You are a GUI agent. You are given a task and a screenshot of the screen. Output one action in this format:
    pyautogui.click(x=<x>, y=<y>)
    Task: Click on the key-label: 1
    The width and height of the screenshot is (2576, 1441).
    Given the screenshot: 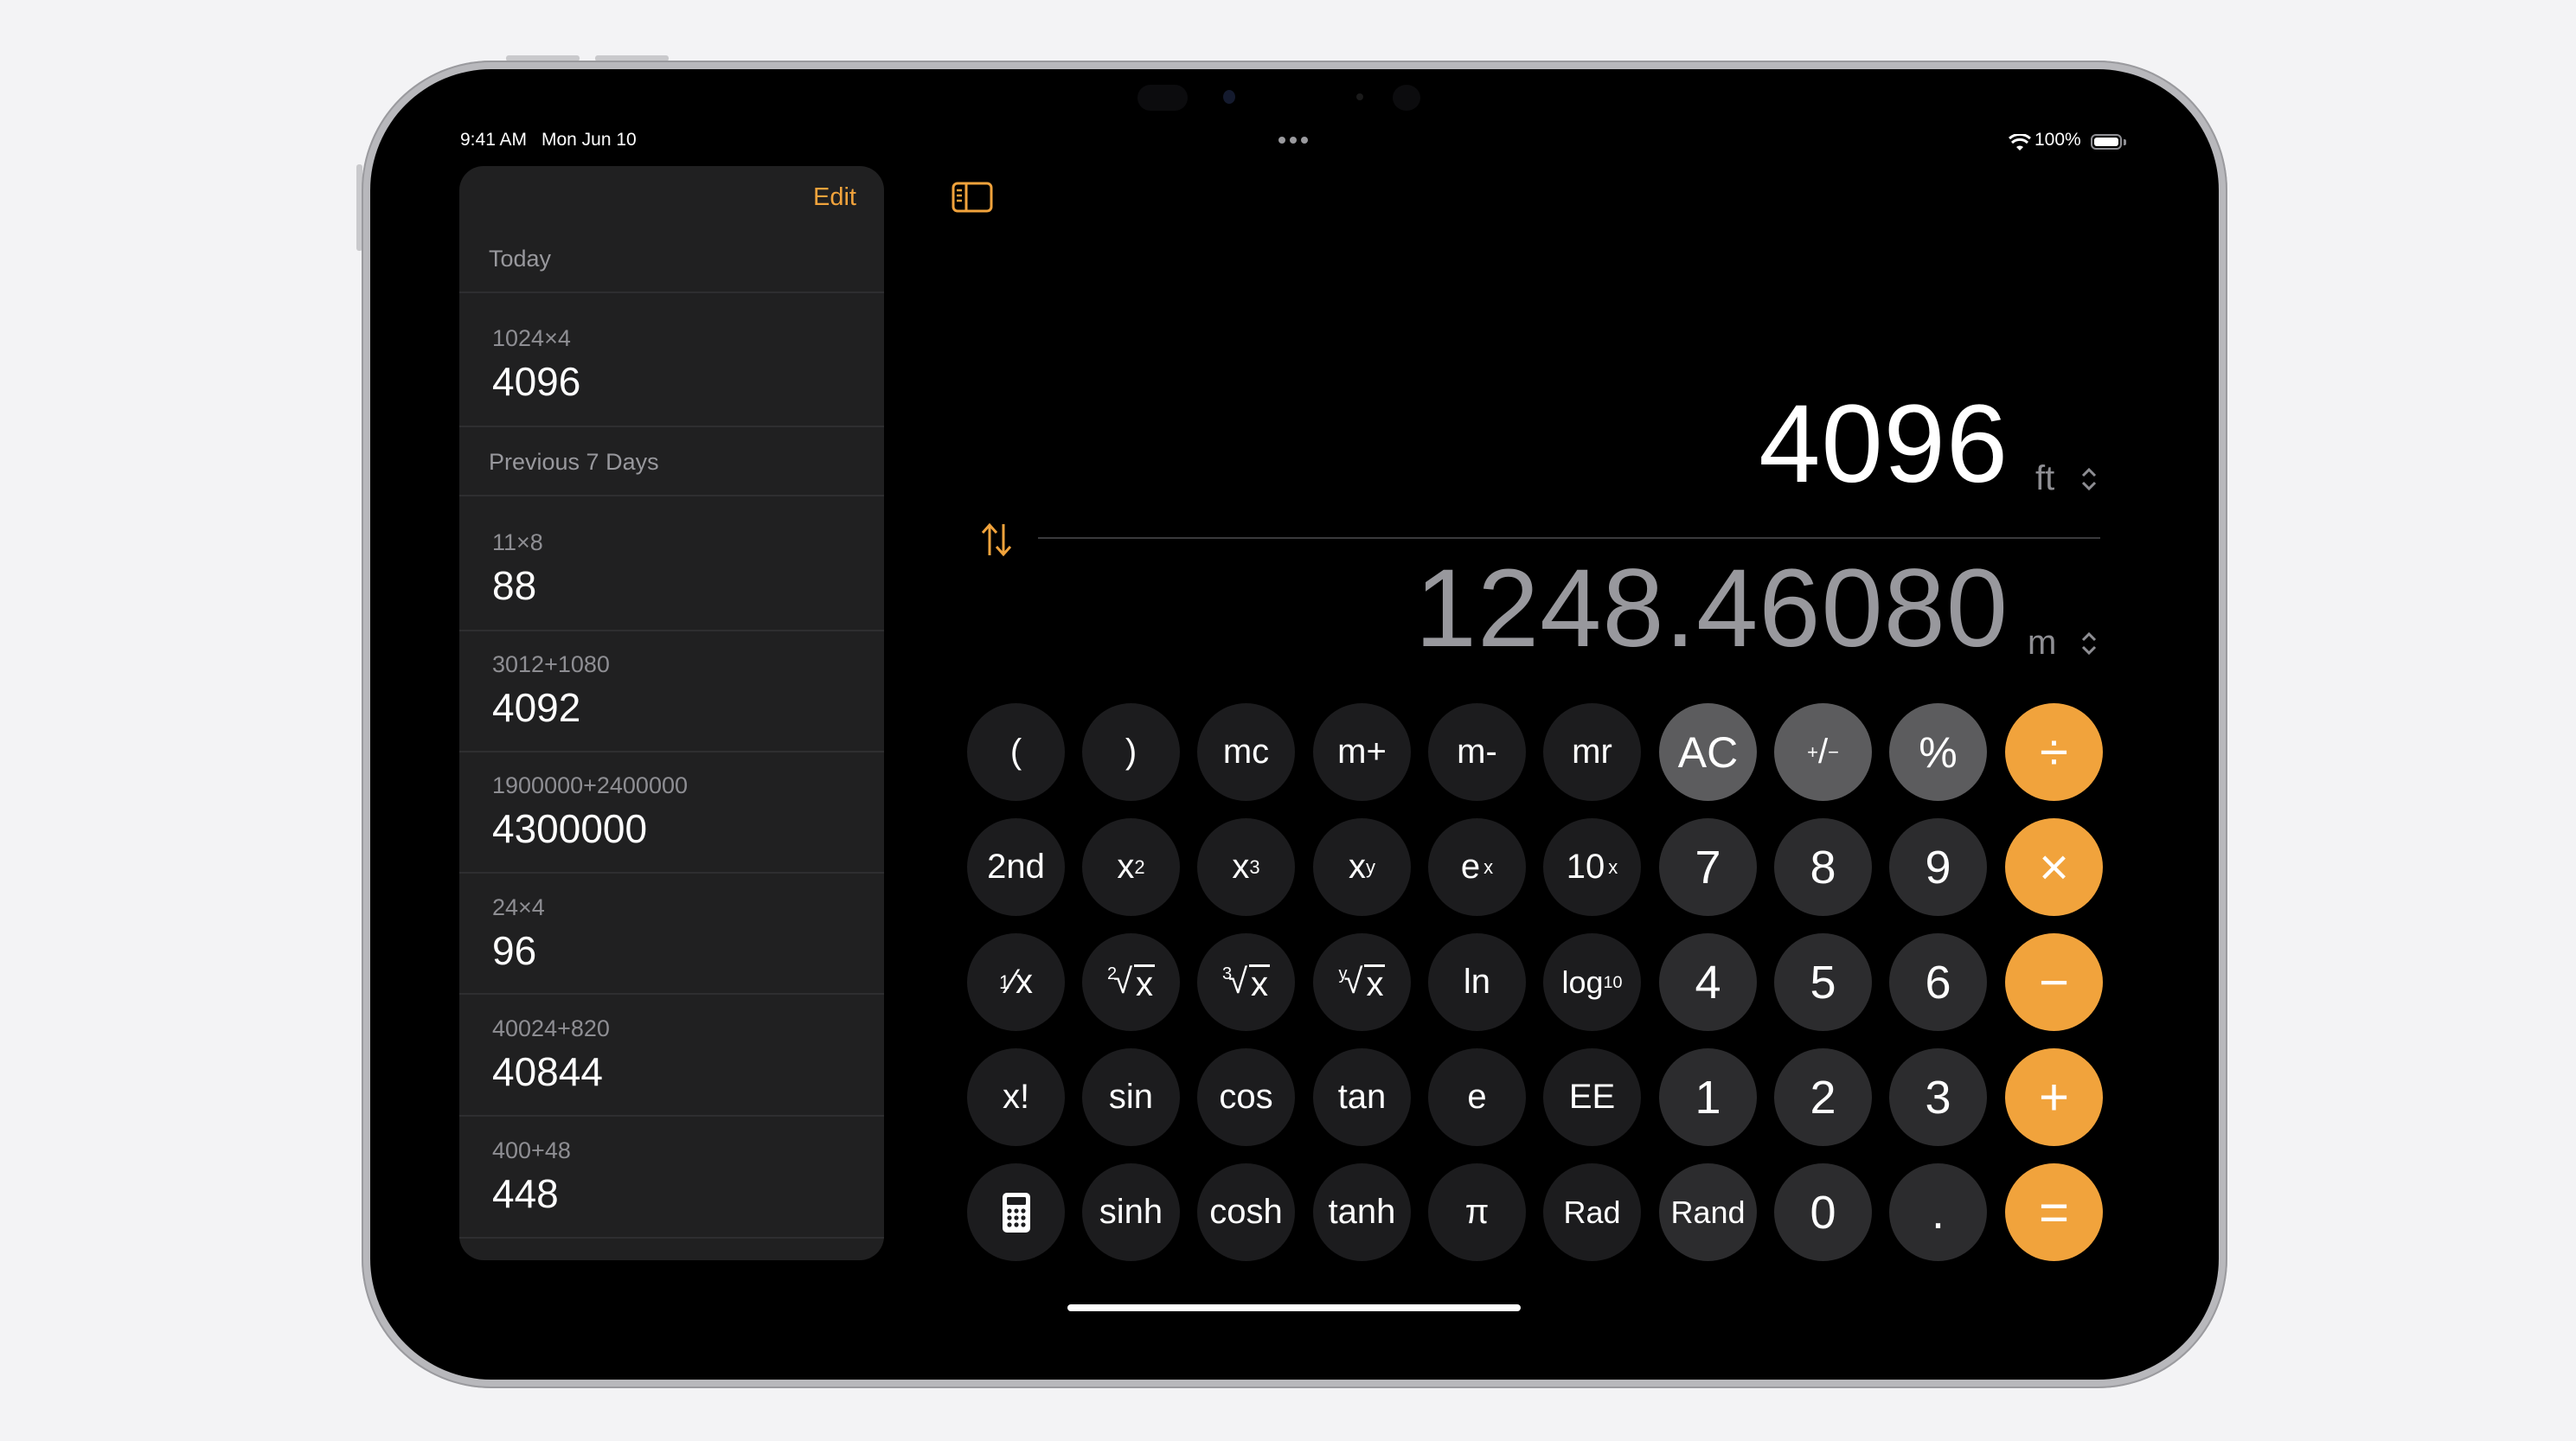 What is the action you would take?
    pyautogui.click(x=1708, y=1098)
    